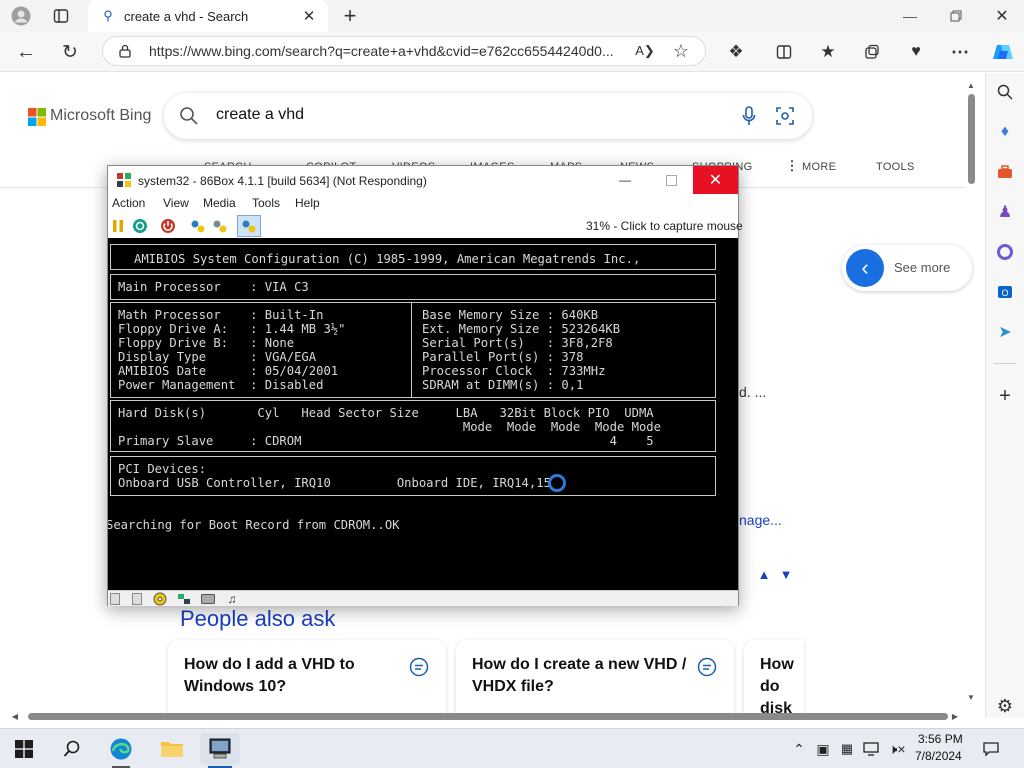 This screenshot has width=1024, height=768. Describe the element at coordinates (1005, 92) in the screenshot. I see `sidebar-search-icon` at that location.